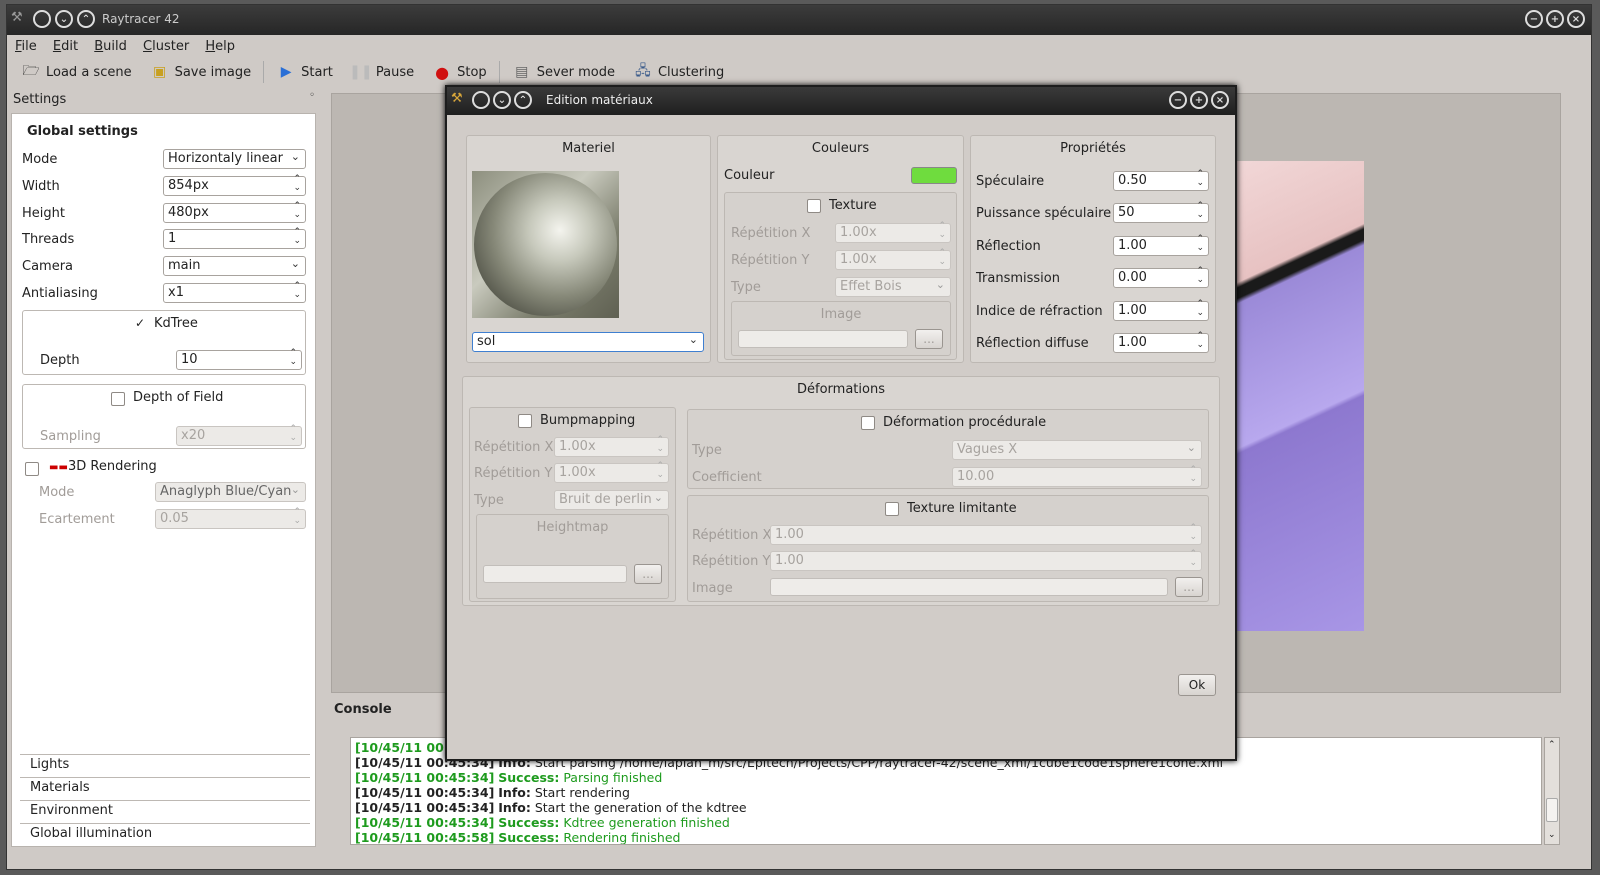  I want to click on repetition-x-spinbox: 1.00x ⌃ ⌄, so click(893, 232).